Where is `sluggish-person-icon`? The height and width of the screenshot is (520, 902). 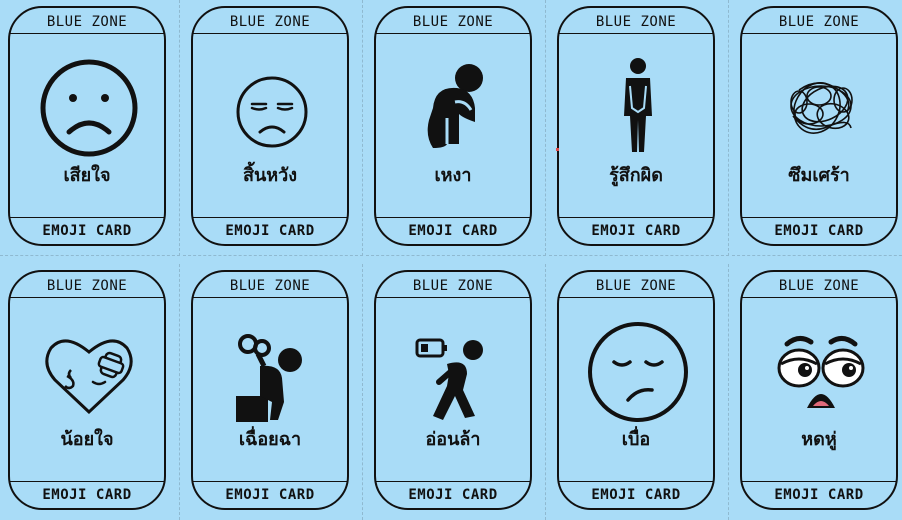 sluggish-person-icon is located at coordinates (269, 378).